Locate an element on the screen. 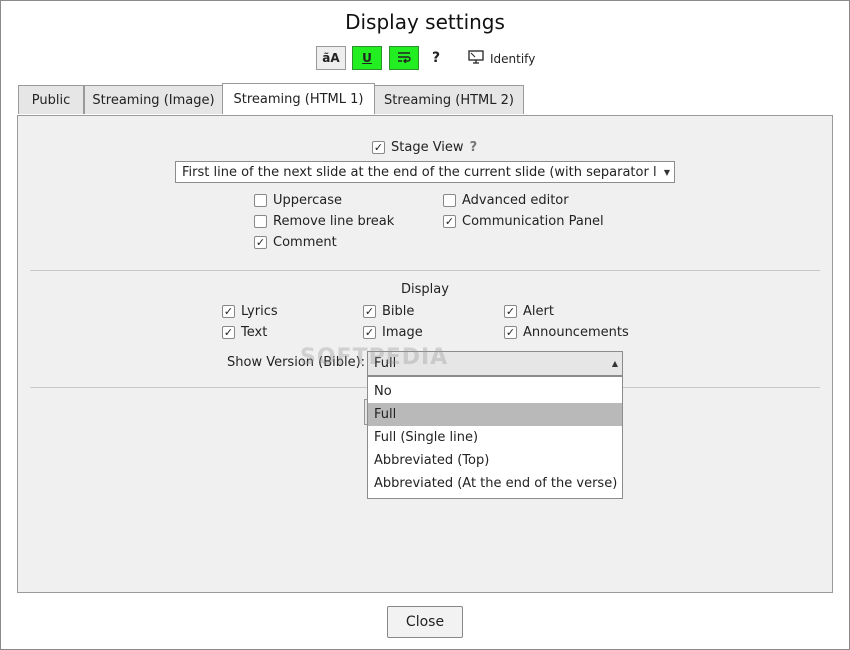  uppercase-label: Uppercase is located at coordinates (307, 200).